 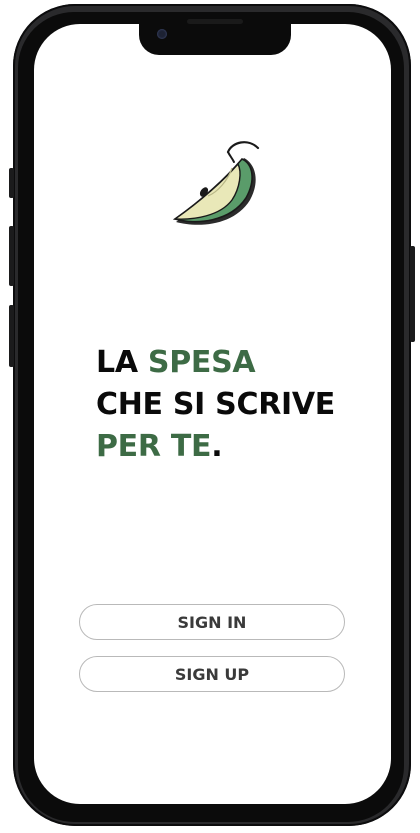 I want to click on speaker-grille, so click(x=215, y=21).